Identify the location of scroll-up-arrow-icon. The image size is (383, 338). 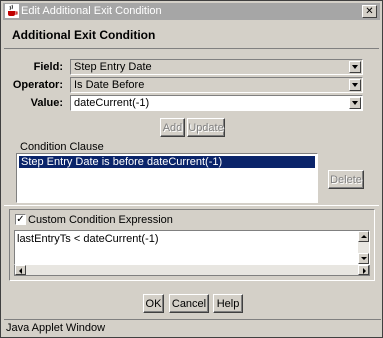
(363, 236).